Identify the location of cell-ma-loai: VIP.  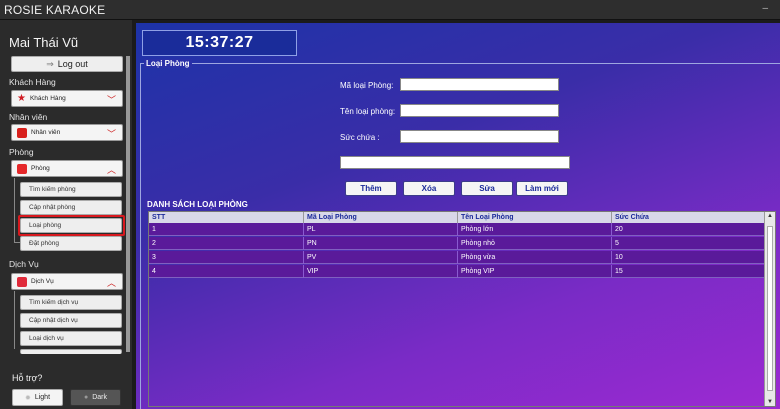
(381, 271).